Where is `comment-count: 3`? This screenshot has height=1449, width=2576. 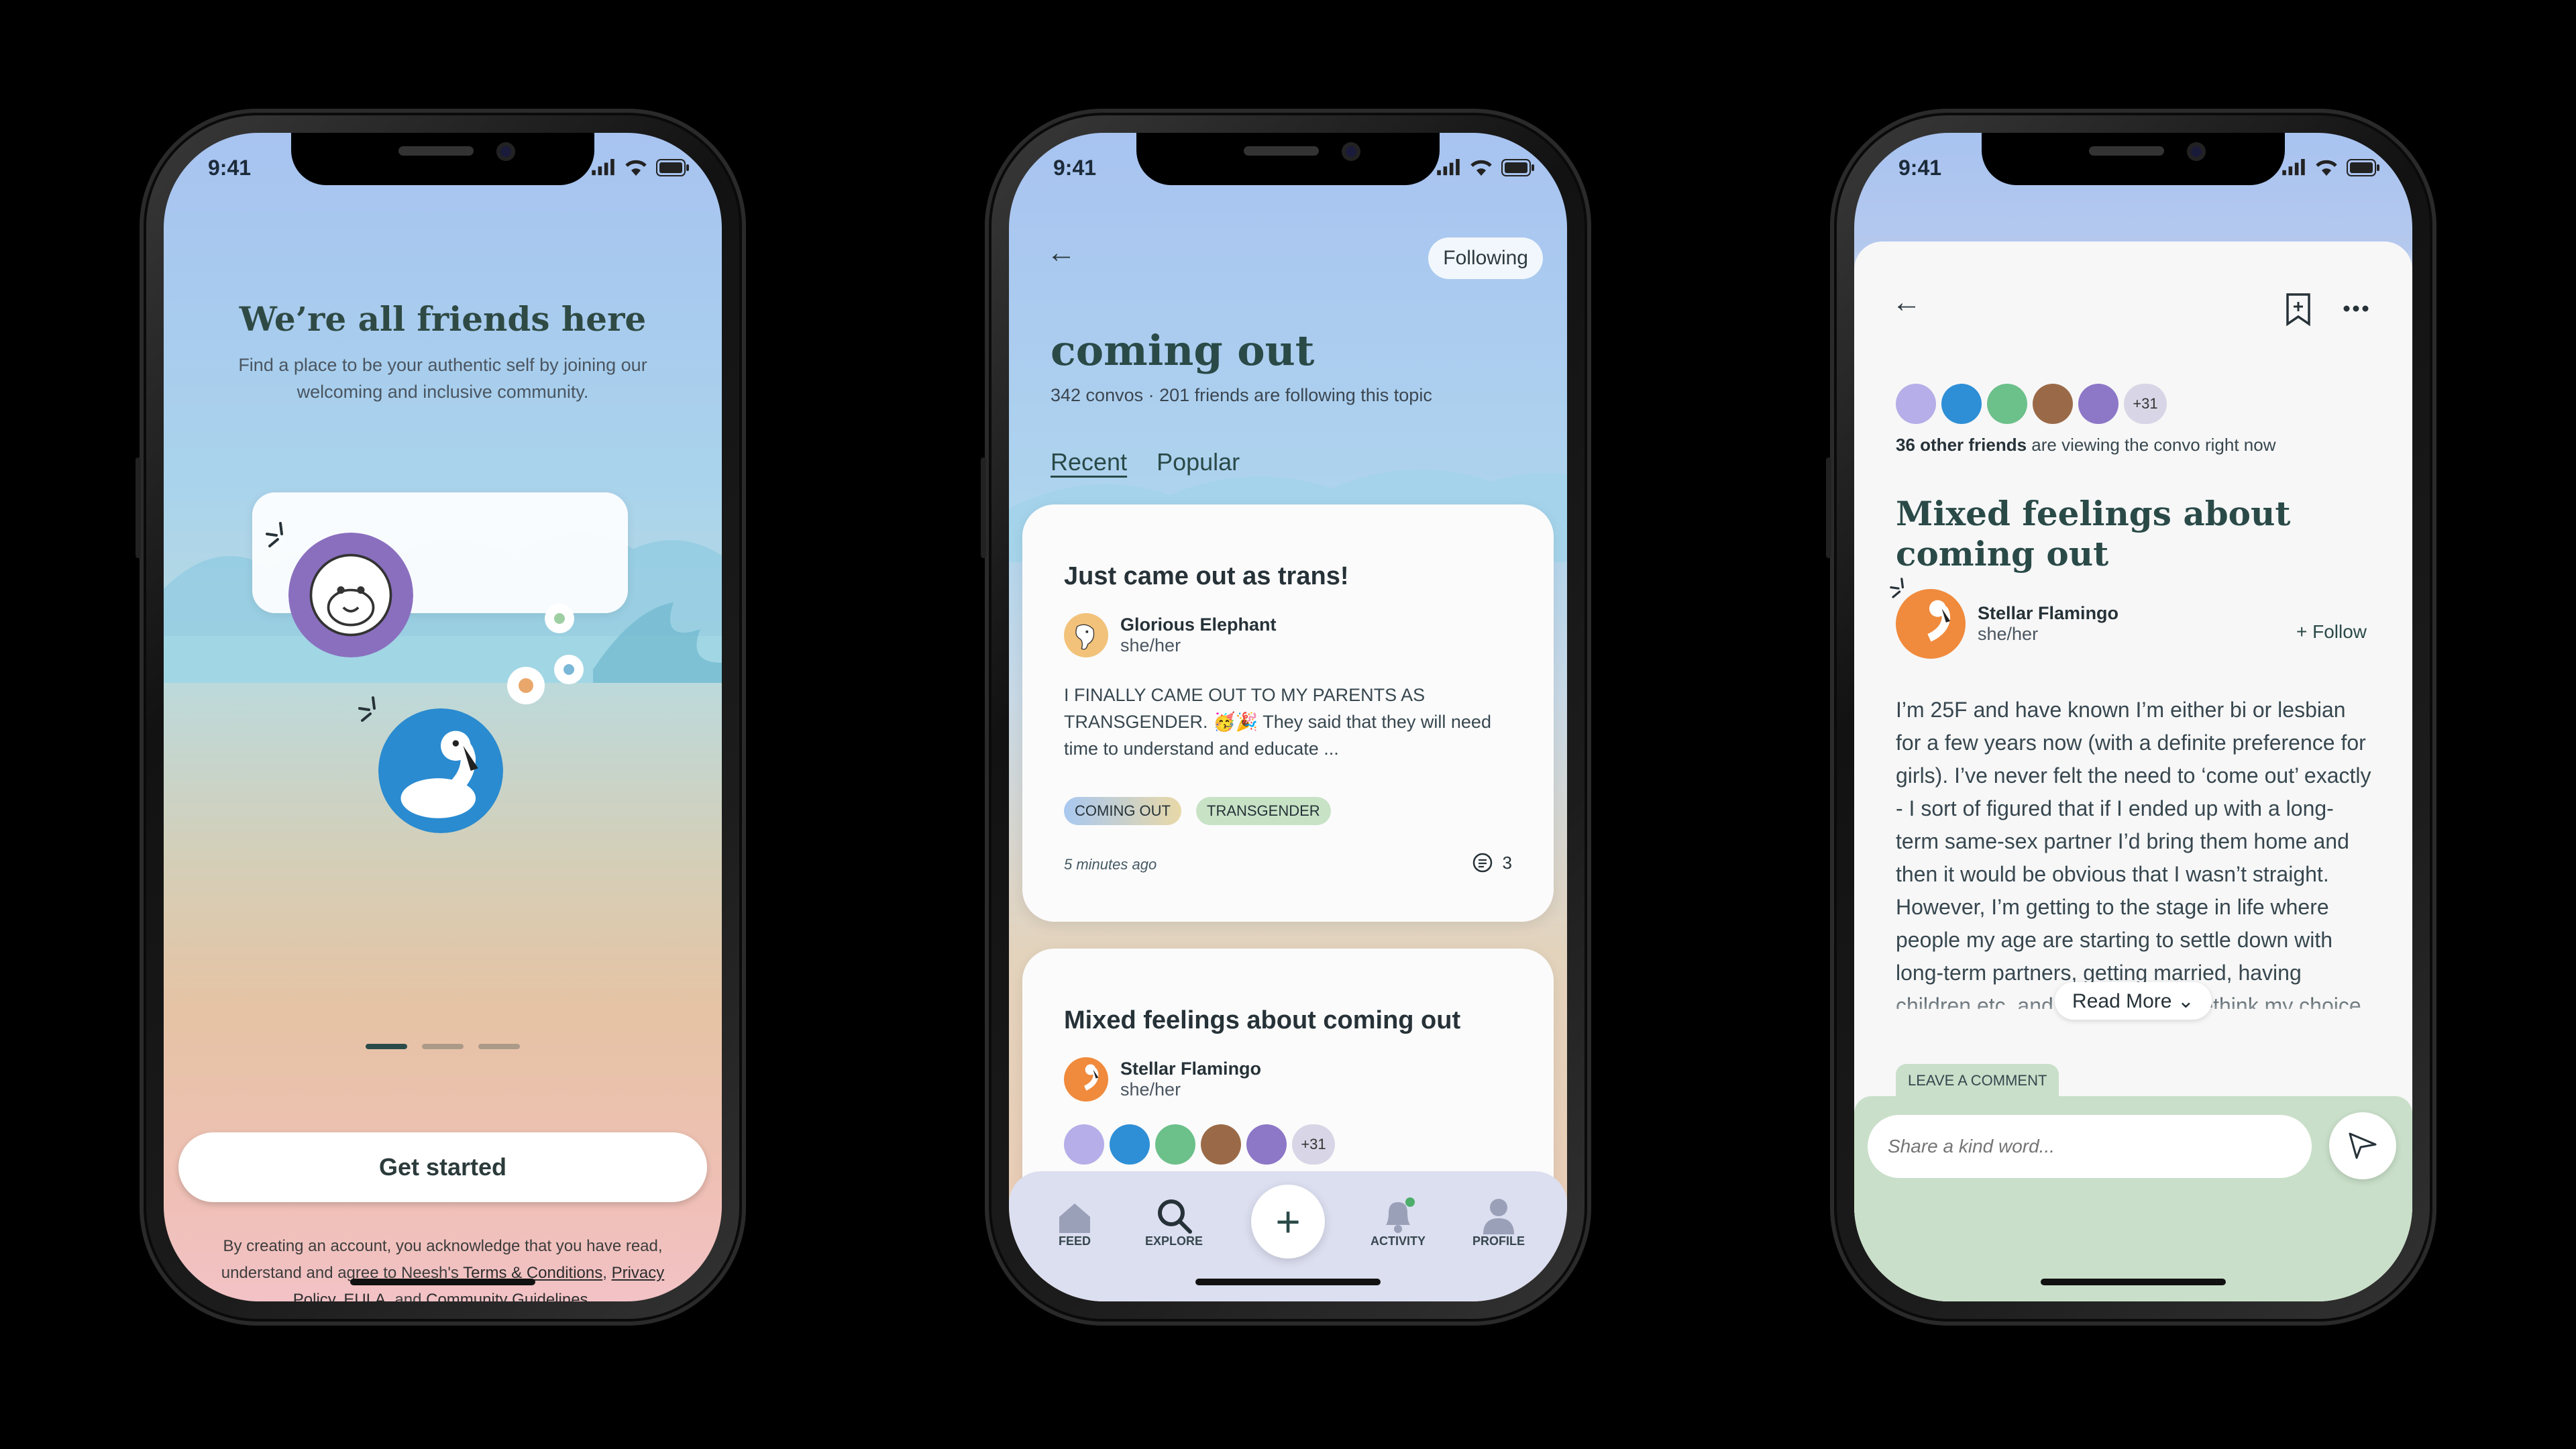 comment-count: 3 is located at coordinates (1492, 862).